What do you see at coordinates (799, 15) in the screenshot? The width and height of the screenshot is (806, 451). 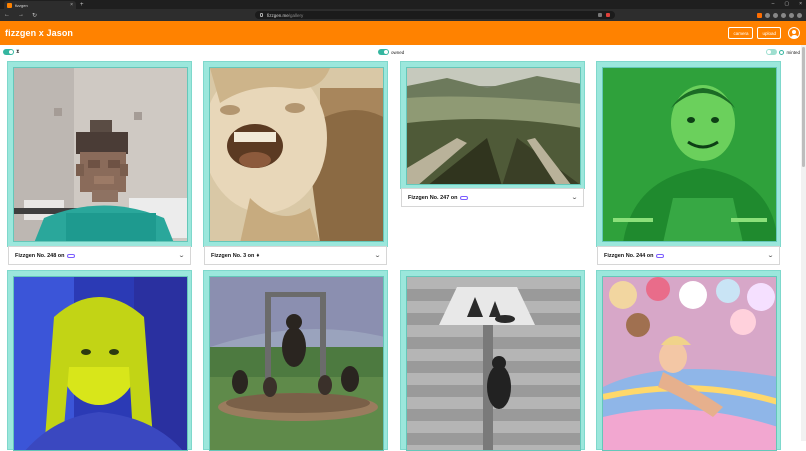 I see `menu-icon` at bounding box center [799, 15].